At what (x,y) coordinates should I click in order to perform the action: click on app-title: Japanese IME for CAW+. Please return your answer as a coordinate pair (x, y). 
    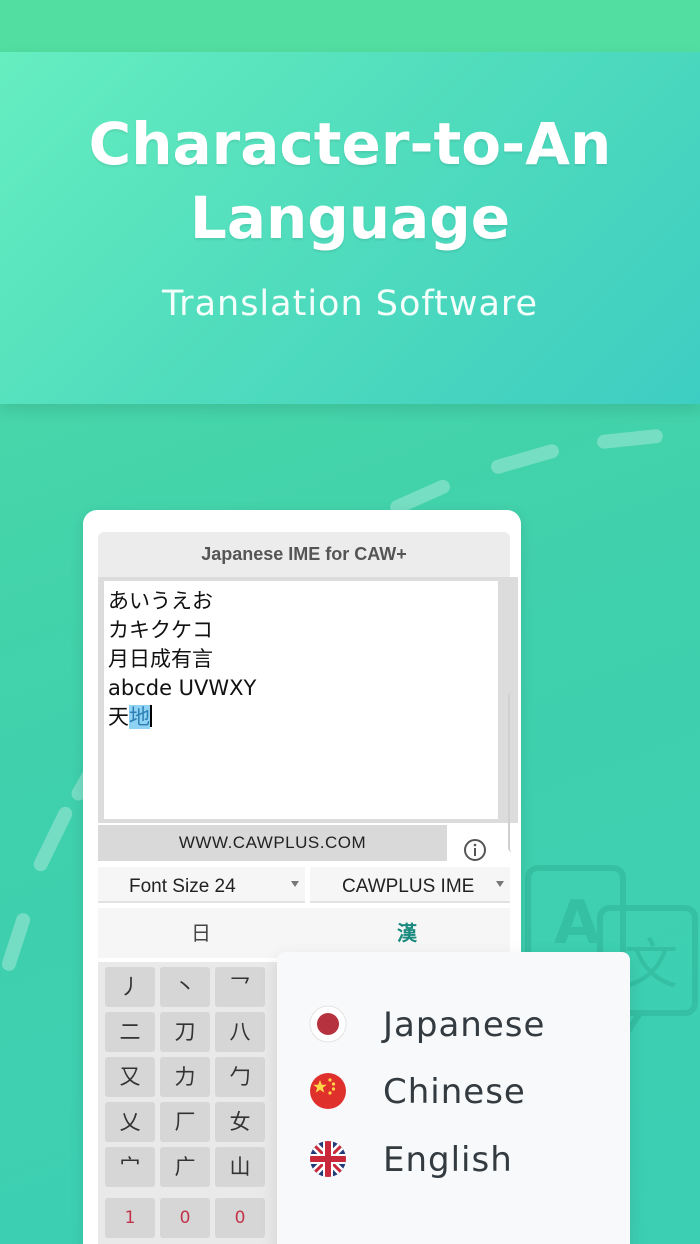
    Looking at the image, I should click on (304, 554).